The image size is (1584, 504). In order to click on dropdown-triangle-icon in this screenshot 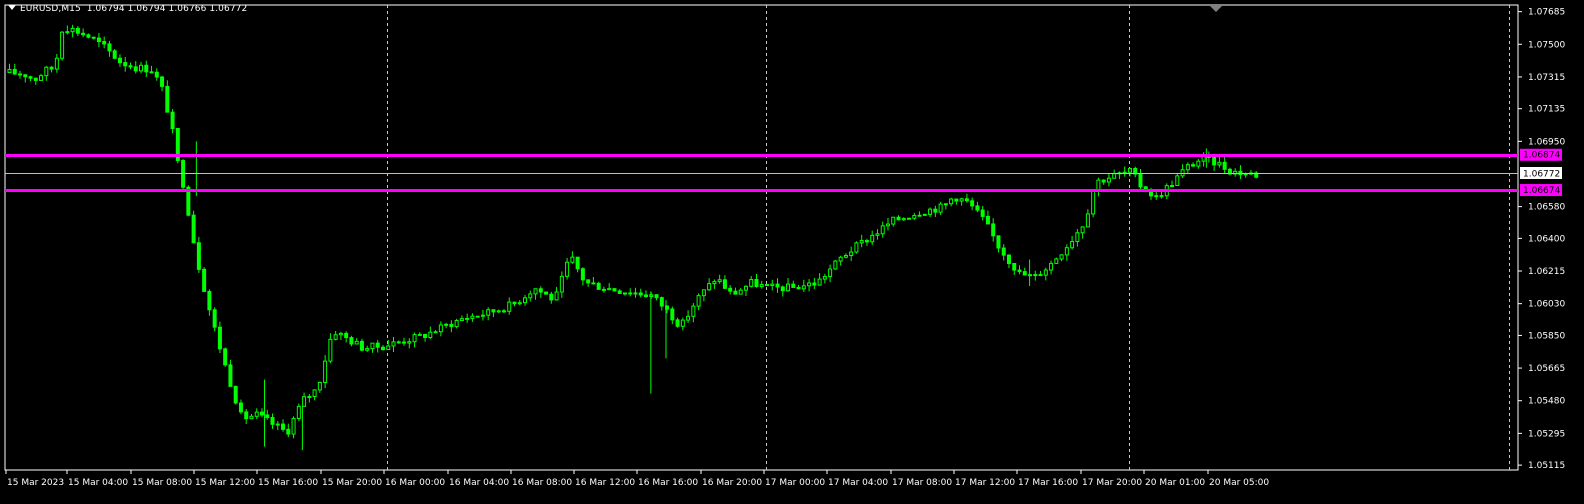, I will do `click(12, 7)`.